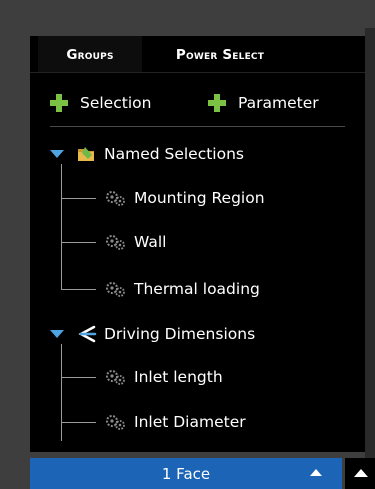 The width and height of the screenshot is (375, 489). I want to click on driving-dimensions-icon, so click(87, 334).